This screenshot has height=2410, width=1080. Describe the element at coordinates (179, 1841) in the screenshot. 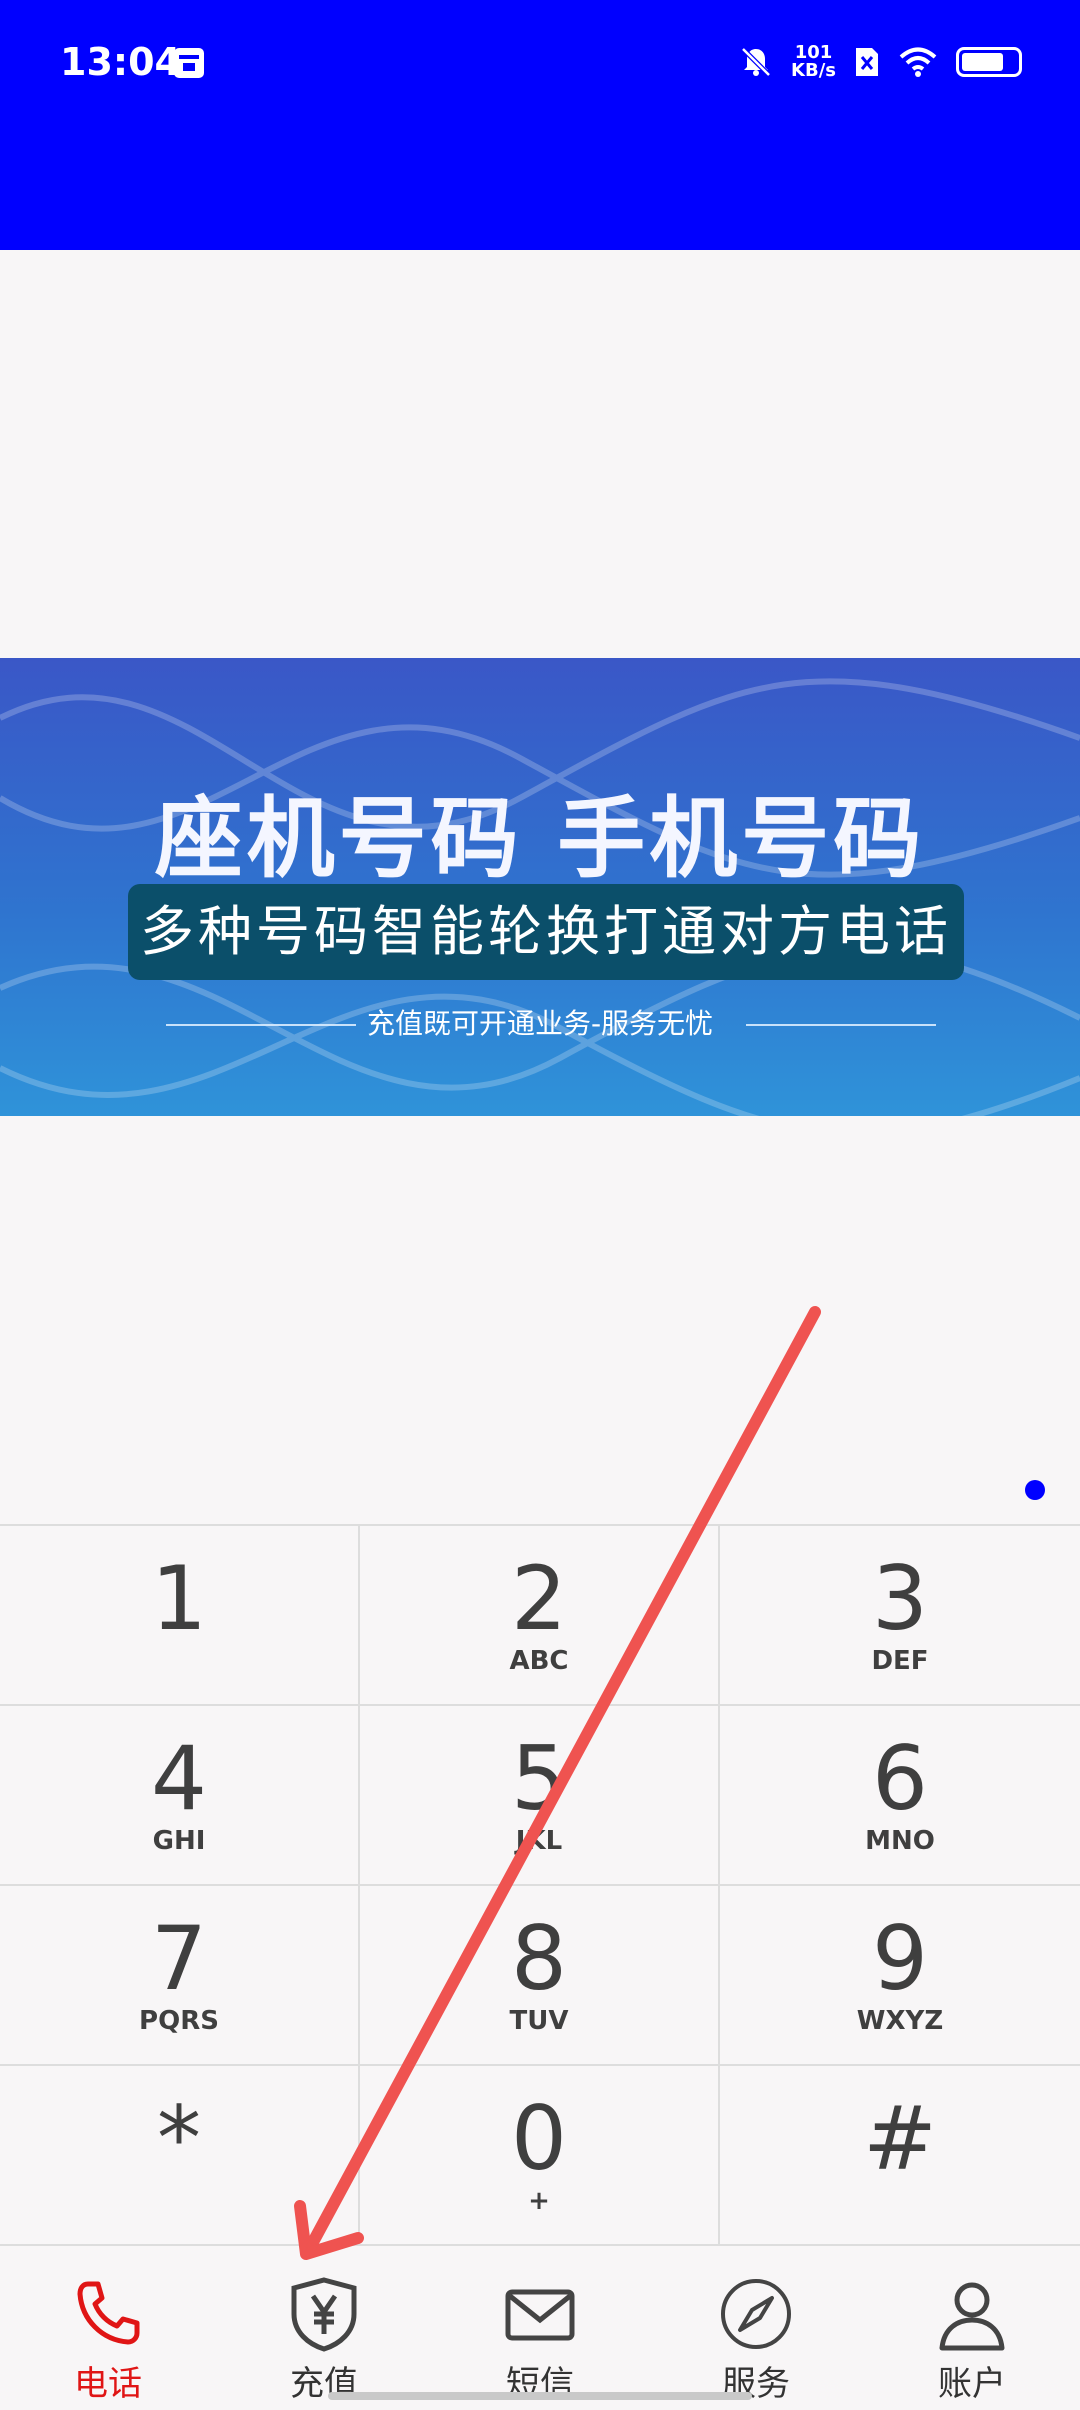

I see `key-letters: GHI` at that location.